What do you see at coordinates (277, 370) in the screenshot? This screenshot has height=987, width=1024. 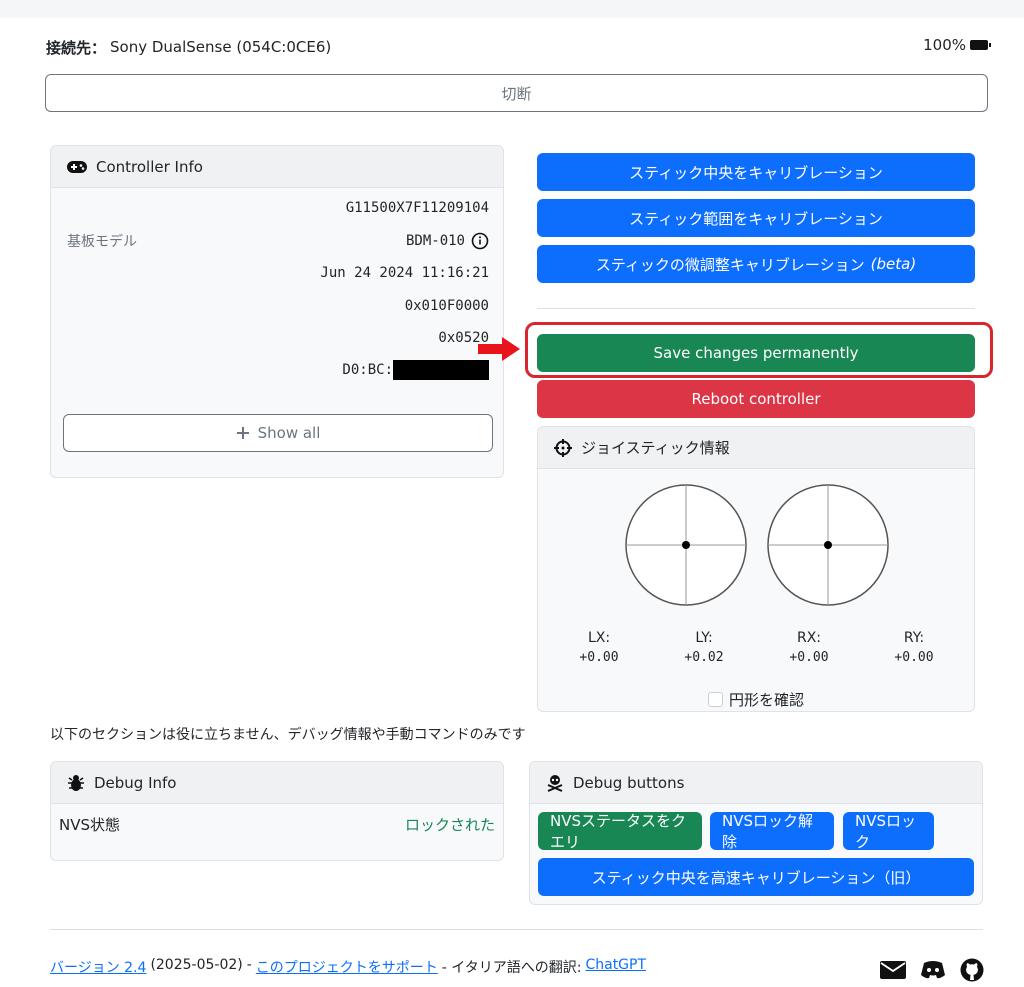 I see `info-row-mac: D0:BC:` at bounding box center [277, 370].